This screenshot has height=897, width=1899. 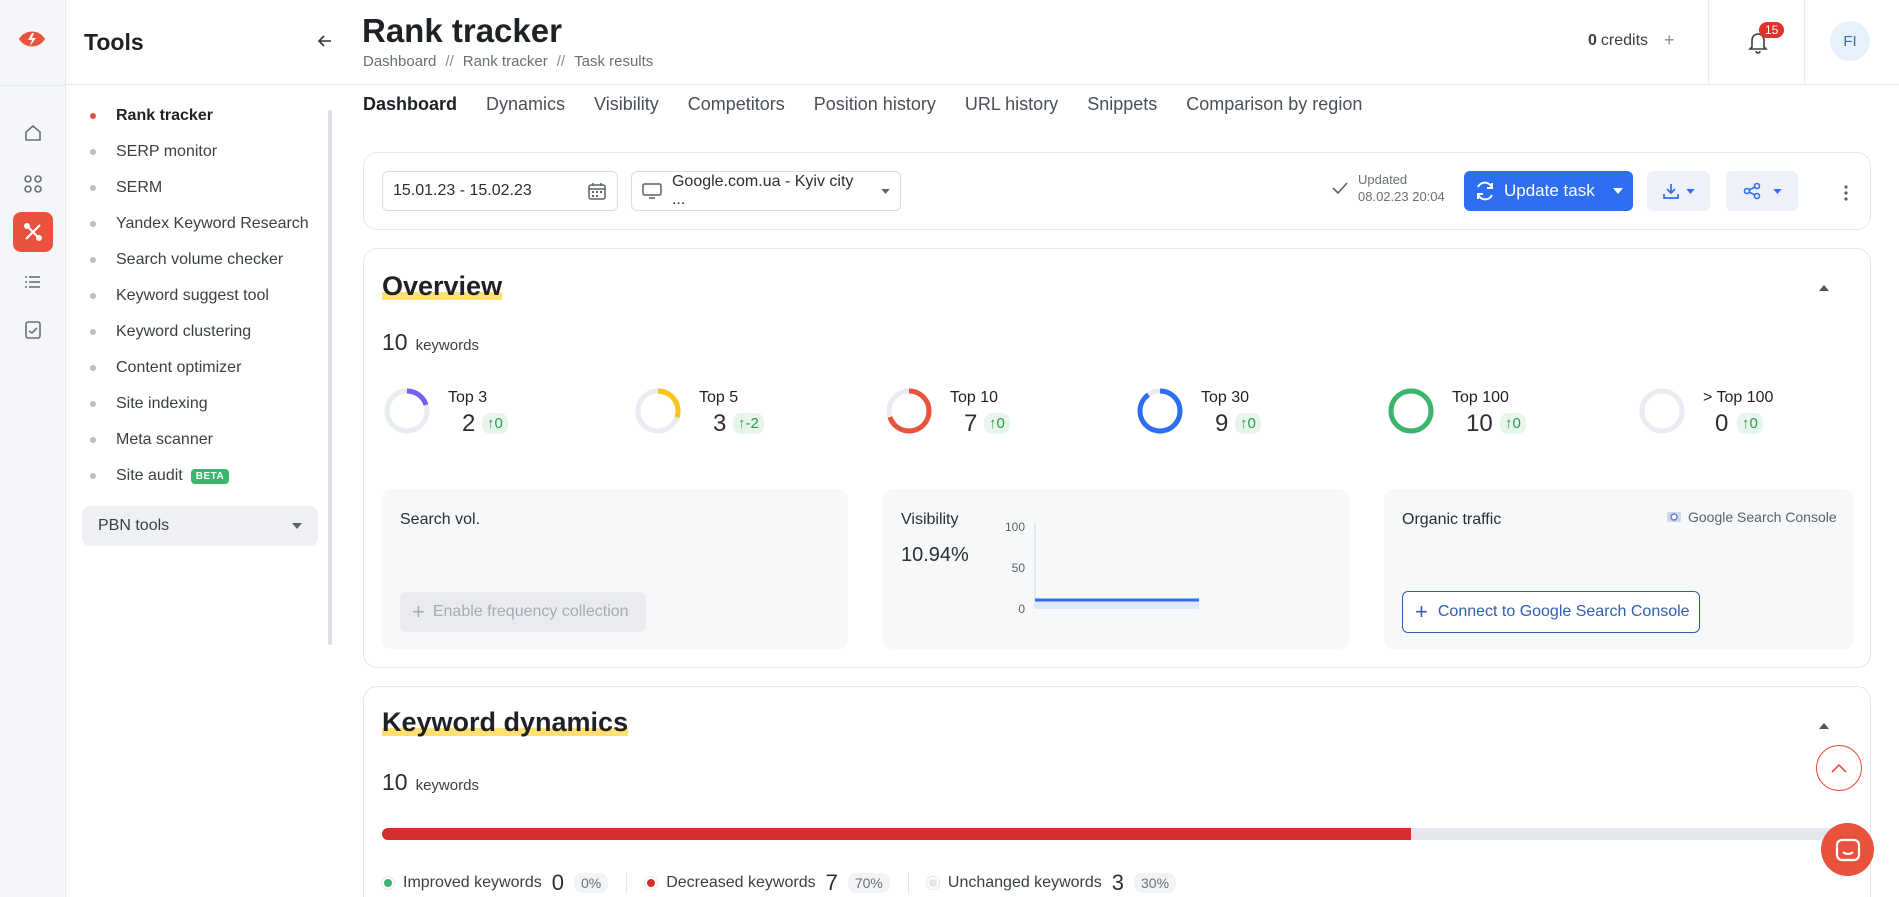 I want to click on tool-item-meta-scanner: Meta scanner, so click(x=213, y=440).